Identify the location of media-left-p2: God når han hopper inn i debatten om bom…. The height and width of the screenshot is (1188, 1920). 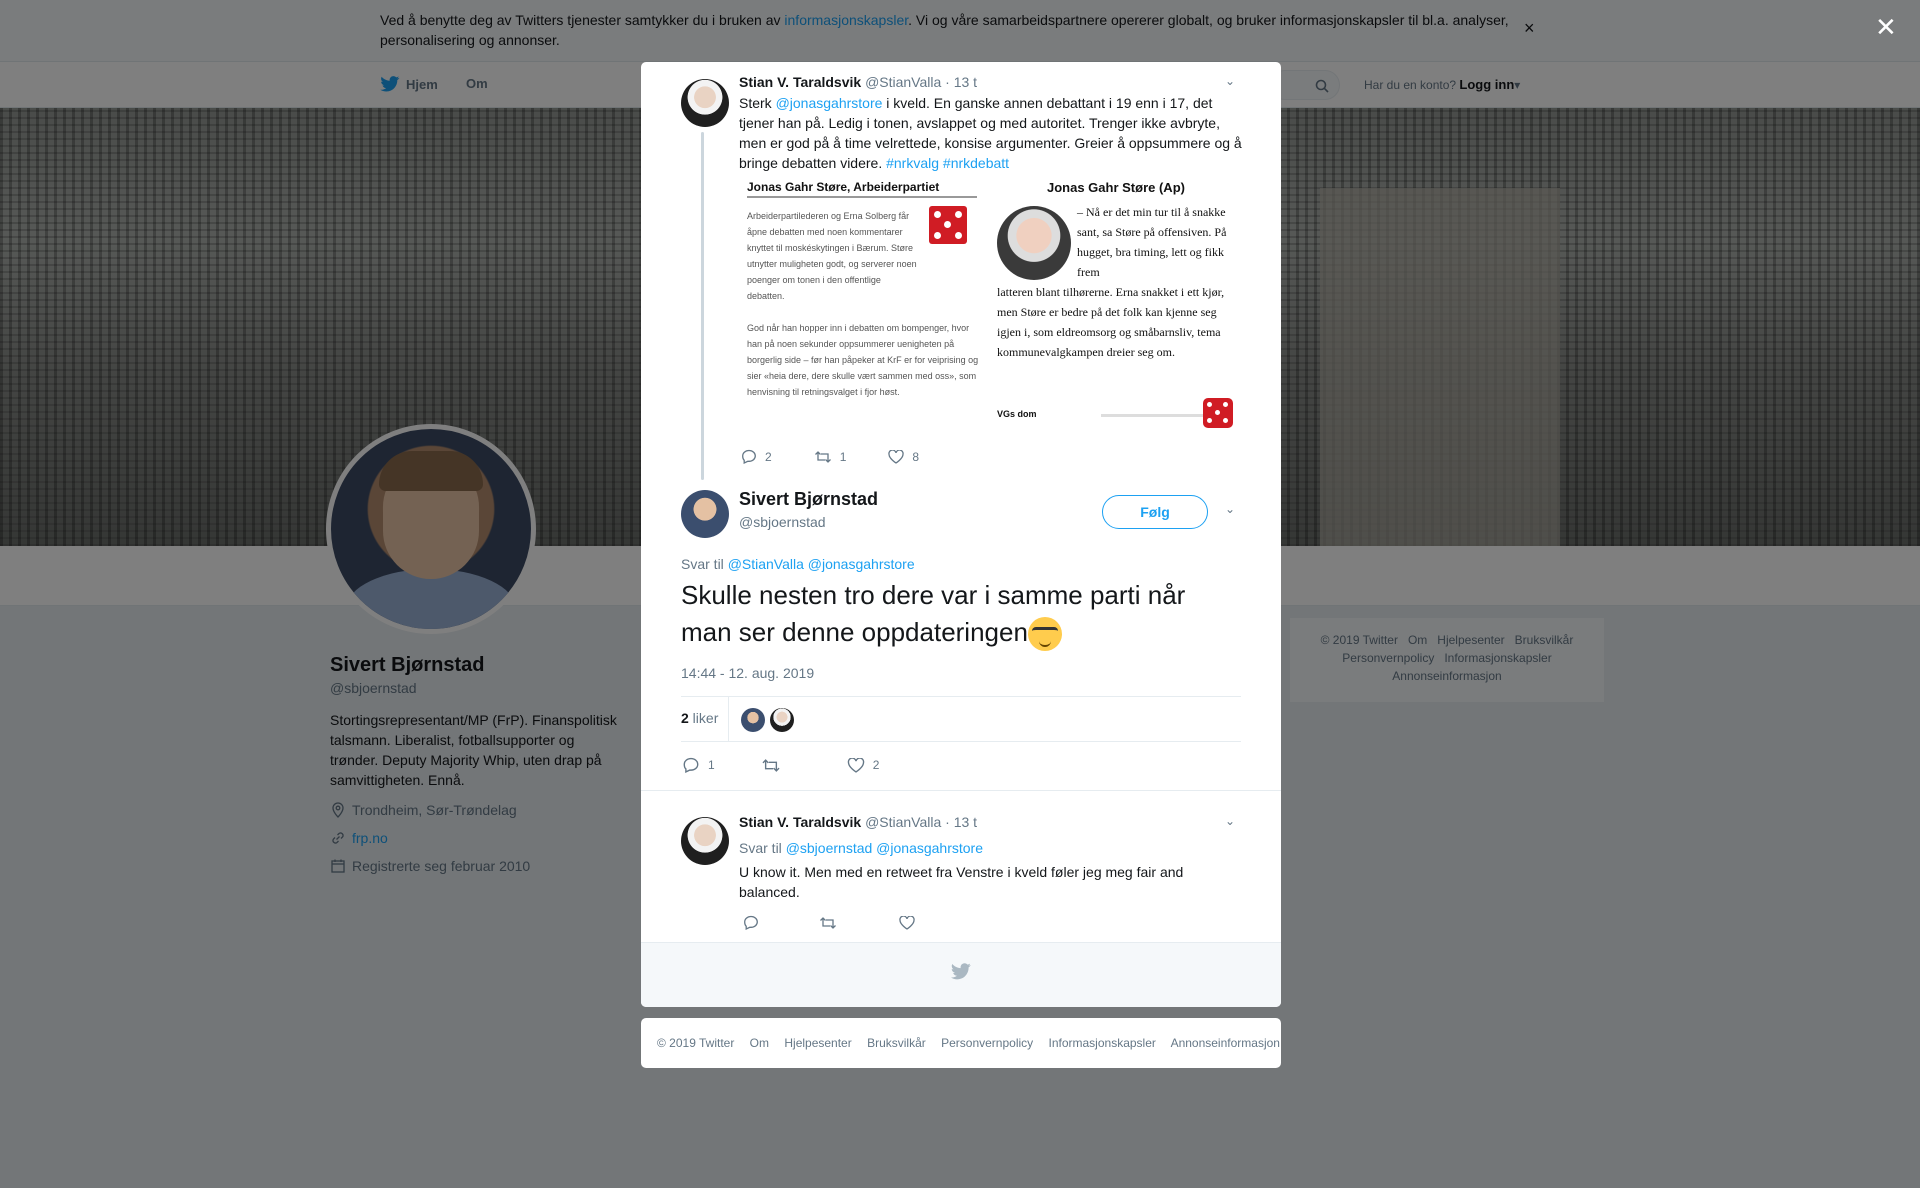
(863, 360).